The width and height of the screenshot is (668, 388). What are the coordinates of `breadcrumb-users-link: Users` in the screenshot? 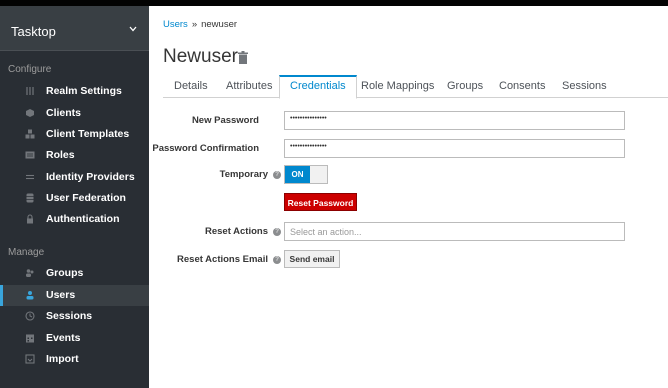 It's located at (175, 24).